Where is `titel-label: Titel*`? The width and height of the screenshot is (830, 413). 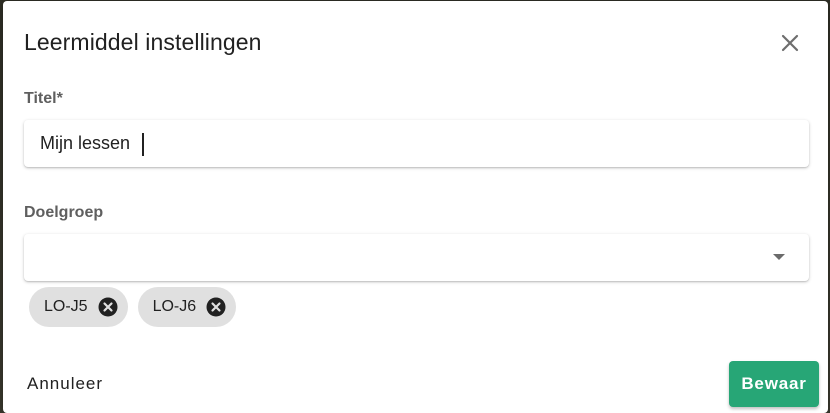
titel-label: Titel* is located at coordinates (43, 98).